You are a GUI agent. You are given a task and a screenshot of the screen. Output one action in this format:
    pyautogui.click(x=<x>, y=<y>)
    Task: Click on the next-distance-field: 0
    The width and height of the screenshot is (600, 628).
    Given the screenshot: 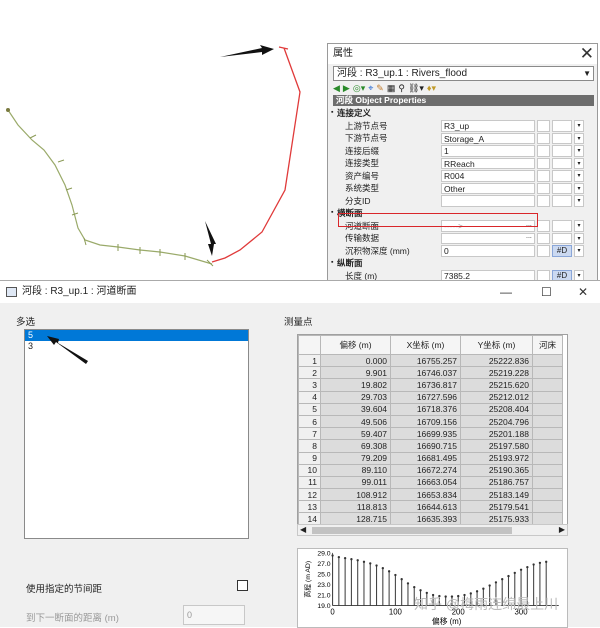 What is the action you would take?
    pyautogui.click(x=214, y=615)
    